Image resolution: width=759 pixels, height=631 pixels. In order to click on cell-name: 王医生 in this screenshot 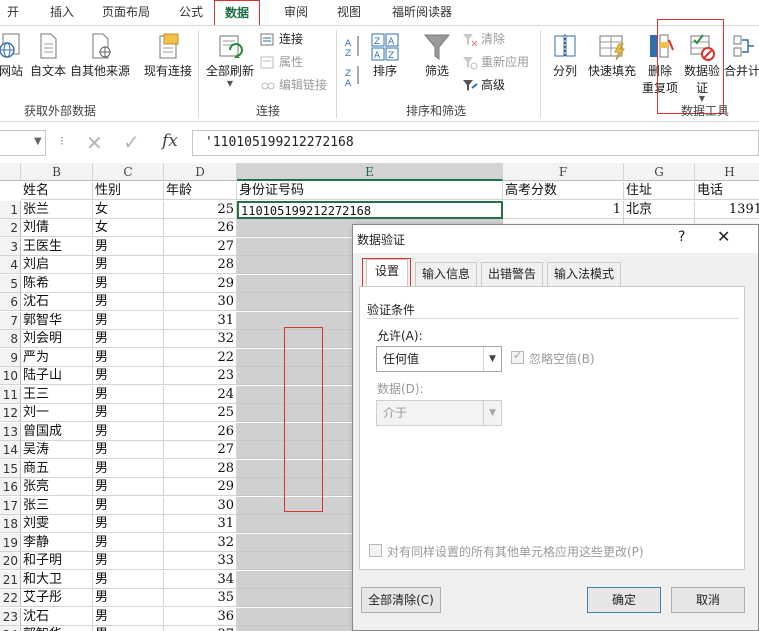, I will do `click(57, 246)`.